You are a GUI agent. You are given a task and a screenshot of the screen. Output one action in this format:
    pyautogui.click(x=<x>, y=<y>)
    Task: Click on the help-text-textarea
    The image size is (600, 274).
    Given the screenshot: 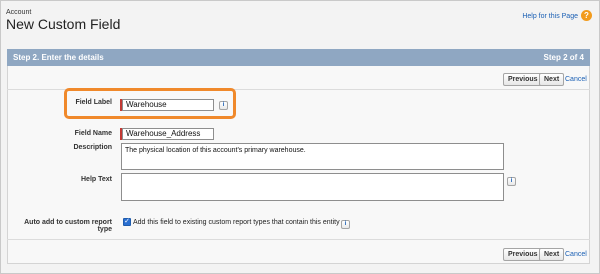 What is the action you would take?
    pyautogui.click(x=312, y=187)
    